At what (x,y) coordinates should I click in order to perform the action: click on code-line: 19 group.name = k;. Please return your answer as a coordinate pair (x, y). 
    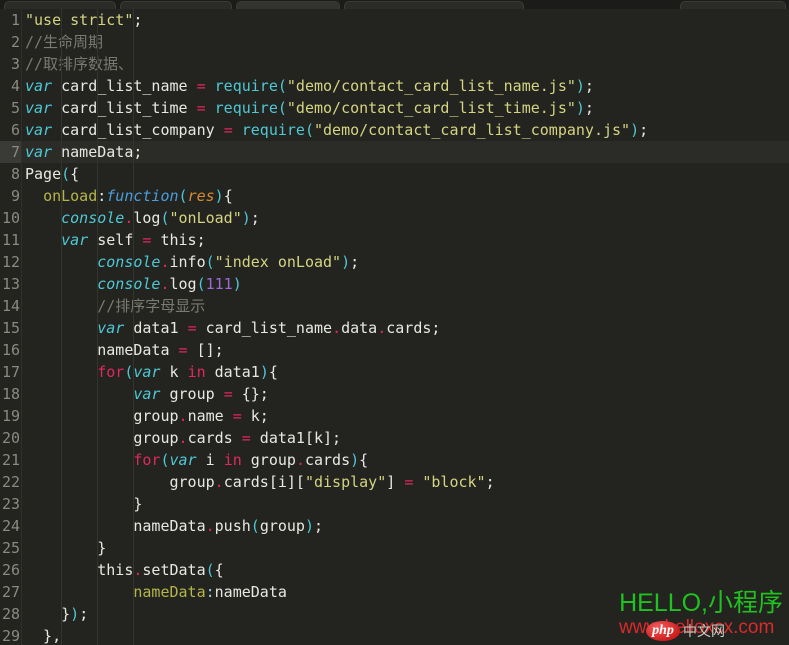
    Looking at the image, I should click on (394, 416).